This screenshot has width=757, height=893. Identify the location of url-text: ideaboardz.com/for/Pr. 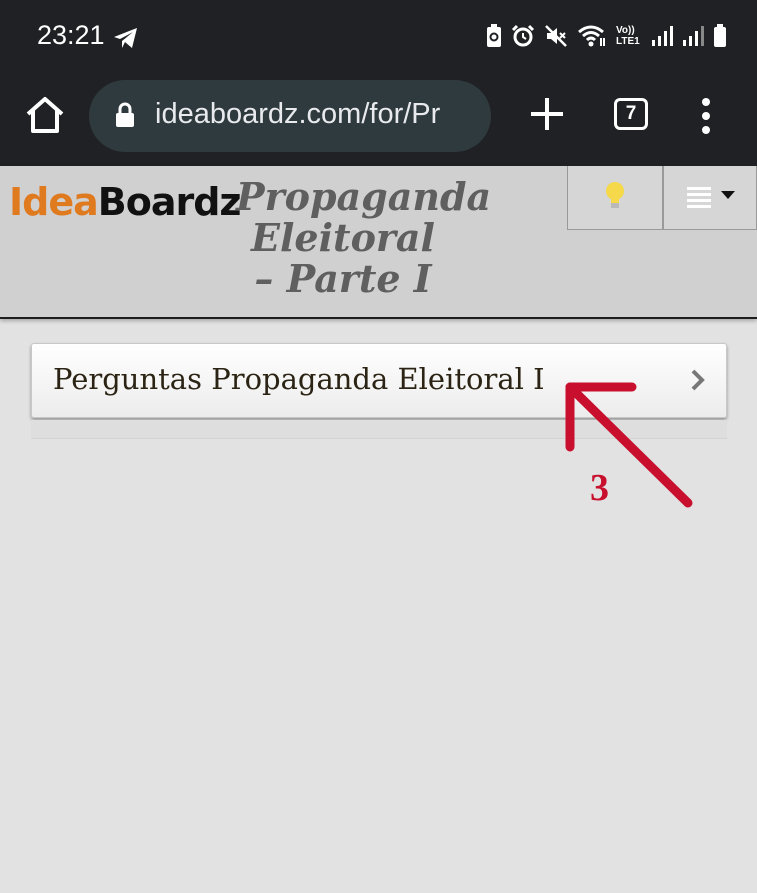
(297, 114).